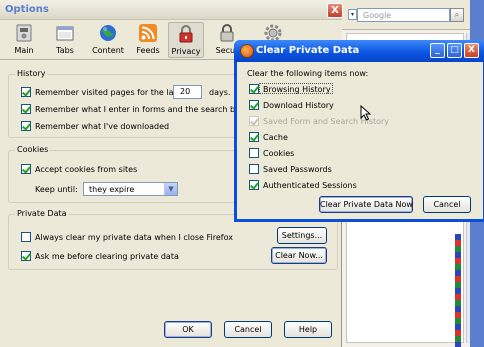  Describe the element at coordinates (366, 113) in the screenshot. I see `mouse-cursor-icon` at that location.